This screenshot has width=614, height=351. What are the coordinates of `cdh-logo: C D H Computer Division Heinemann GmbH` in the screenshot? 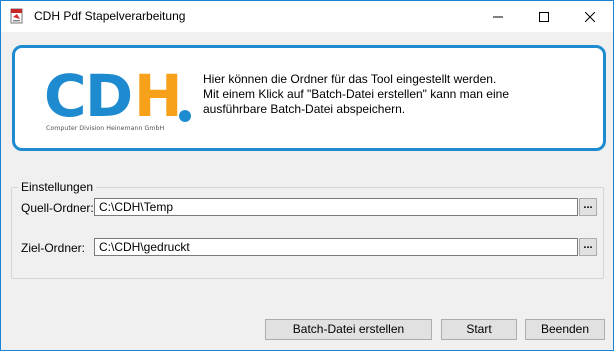 It's located at (117, 98).